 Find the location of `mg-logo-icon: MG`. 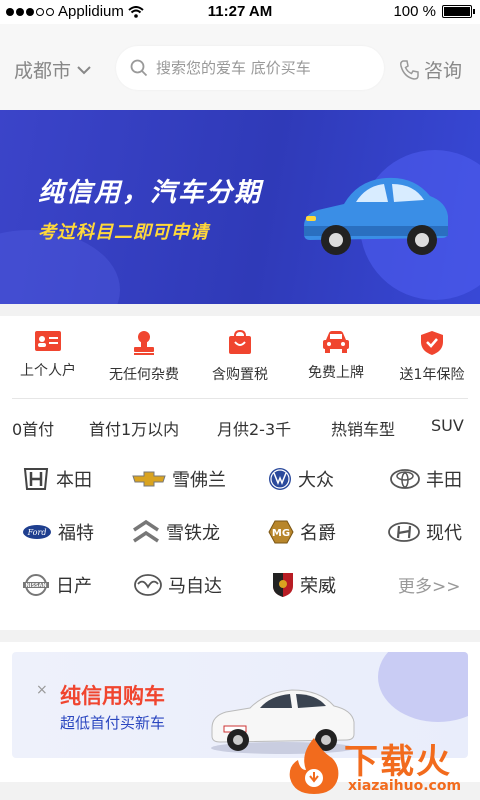

mg-logo-icon: MG is located at coordinates (281, 532).